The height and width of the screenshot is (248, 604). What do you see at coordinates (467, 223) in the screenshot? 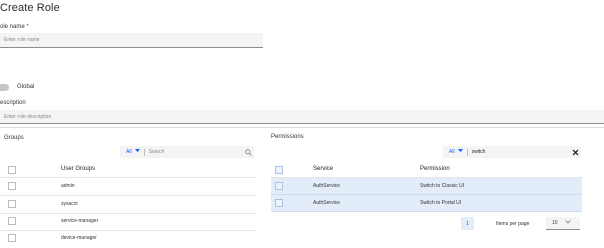
I see `page-number-button: 1` at bounding box center [467, 223].